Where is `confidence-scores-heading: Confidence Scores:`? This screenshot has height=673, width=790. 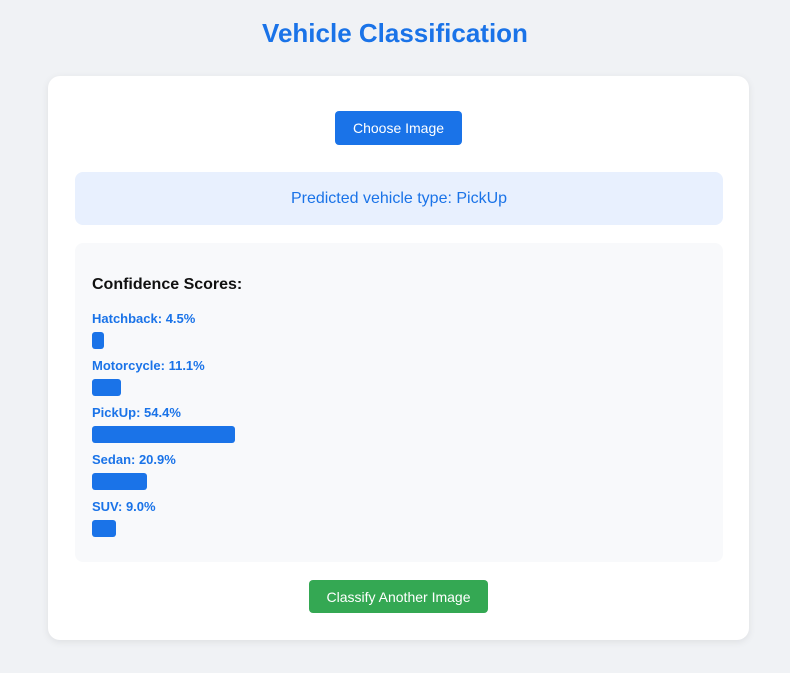 confidence-scores-heading: Confidence Scores: is located at coordinates (167, 284).